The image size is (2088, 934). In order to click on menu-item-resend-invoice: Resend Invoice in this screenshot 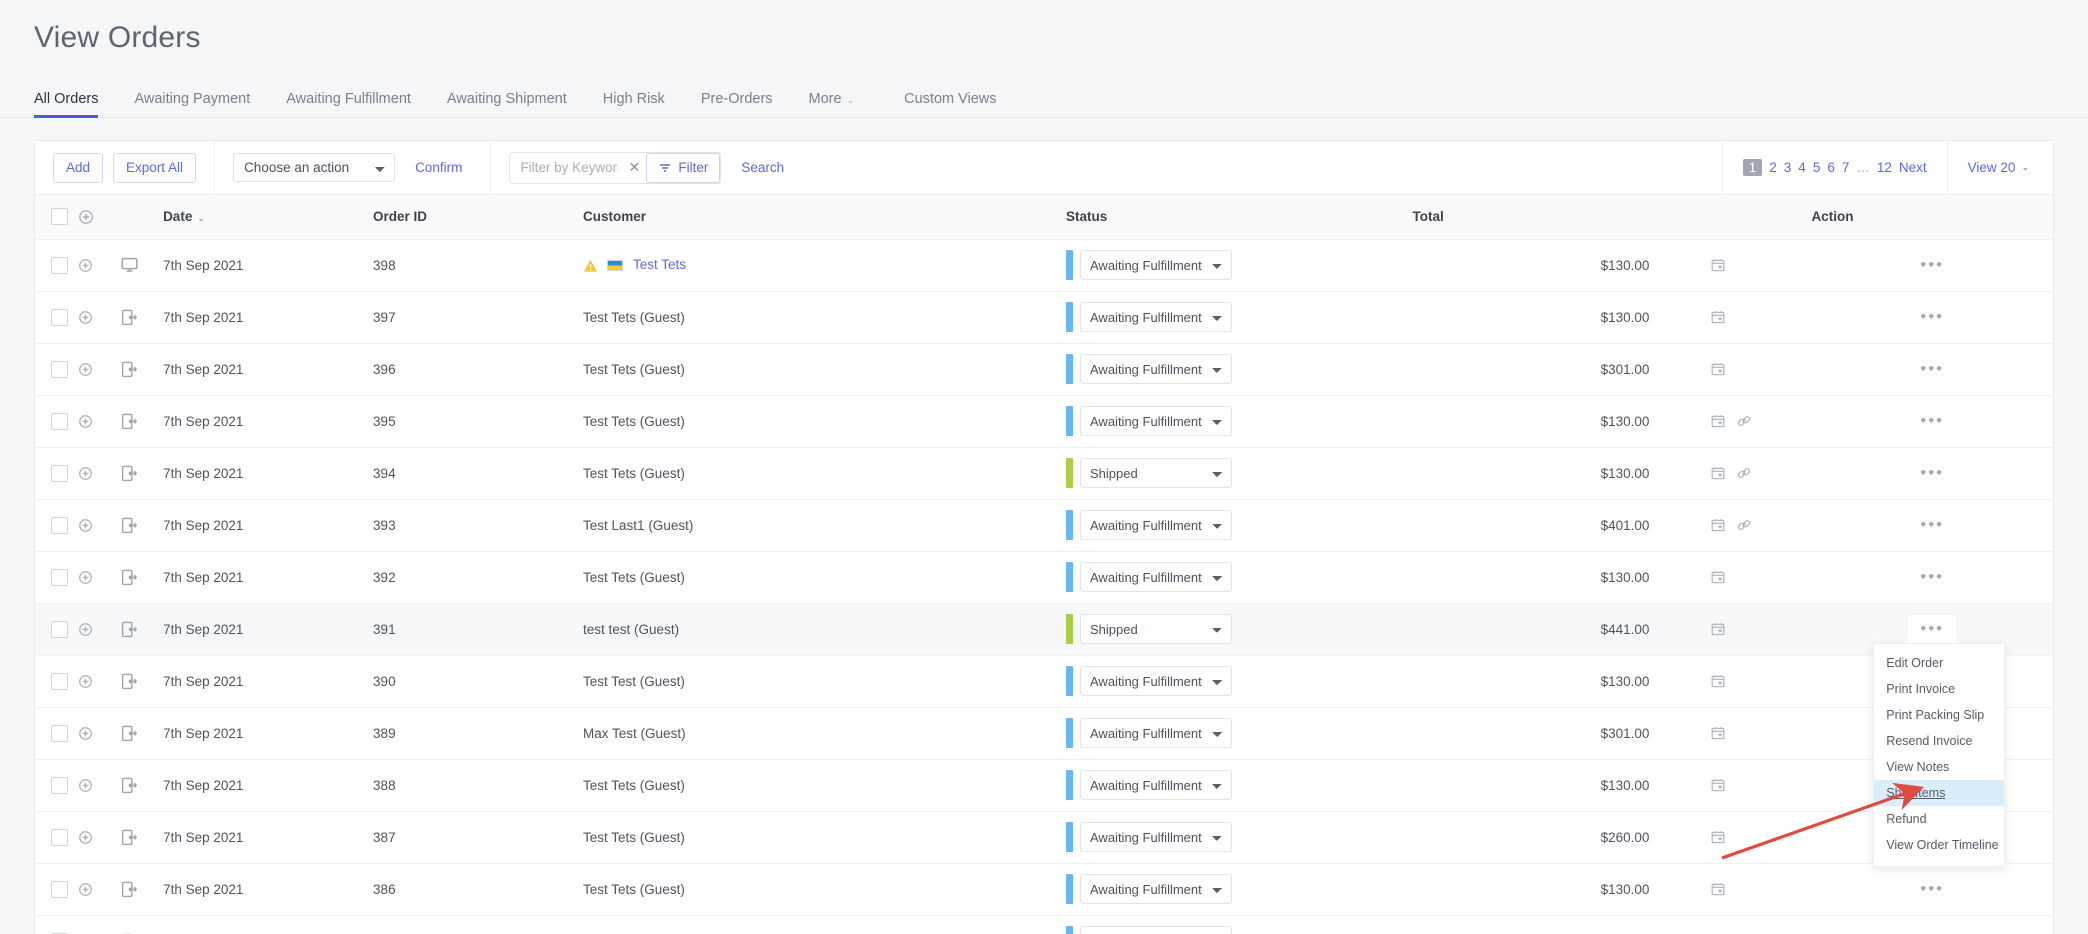, I will do `click(1939, 741)`.